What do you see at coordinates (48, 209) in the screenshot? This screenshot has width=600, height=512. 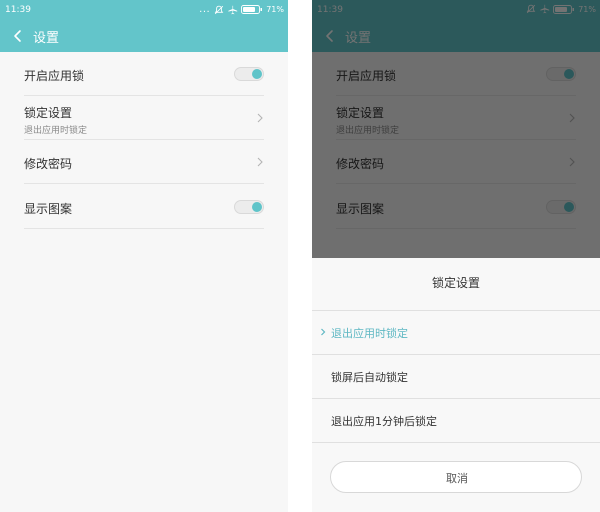 I see `setting-label: 显示图案` at bounding box center [48, 209].